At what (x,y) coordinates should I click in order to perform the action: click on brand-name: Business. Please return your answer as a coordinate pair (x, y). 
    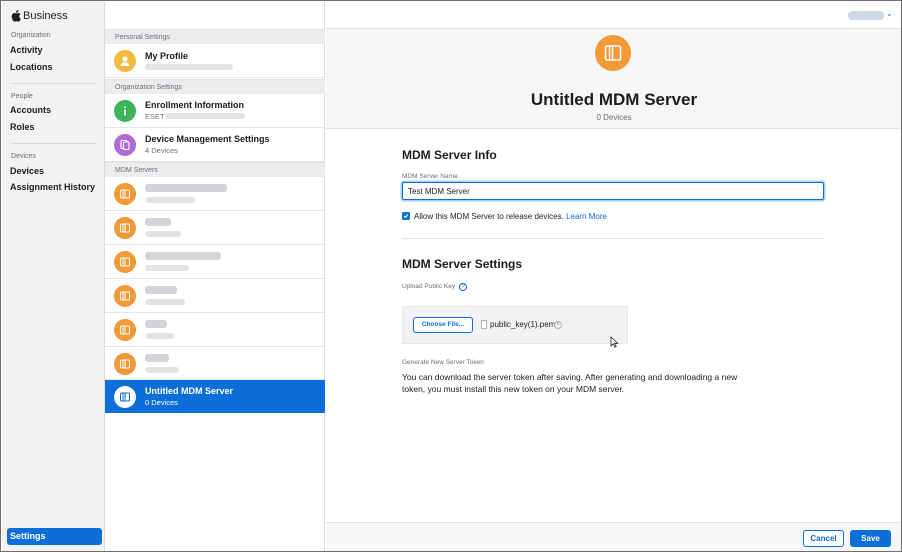
    Looking at the image, I should click on (45, 16).